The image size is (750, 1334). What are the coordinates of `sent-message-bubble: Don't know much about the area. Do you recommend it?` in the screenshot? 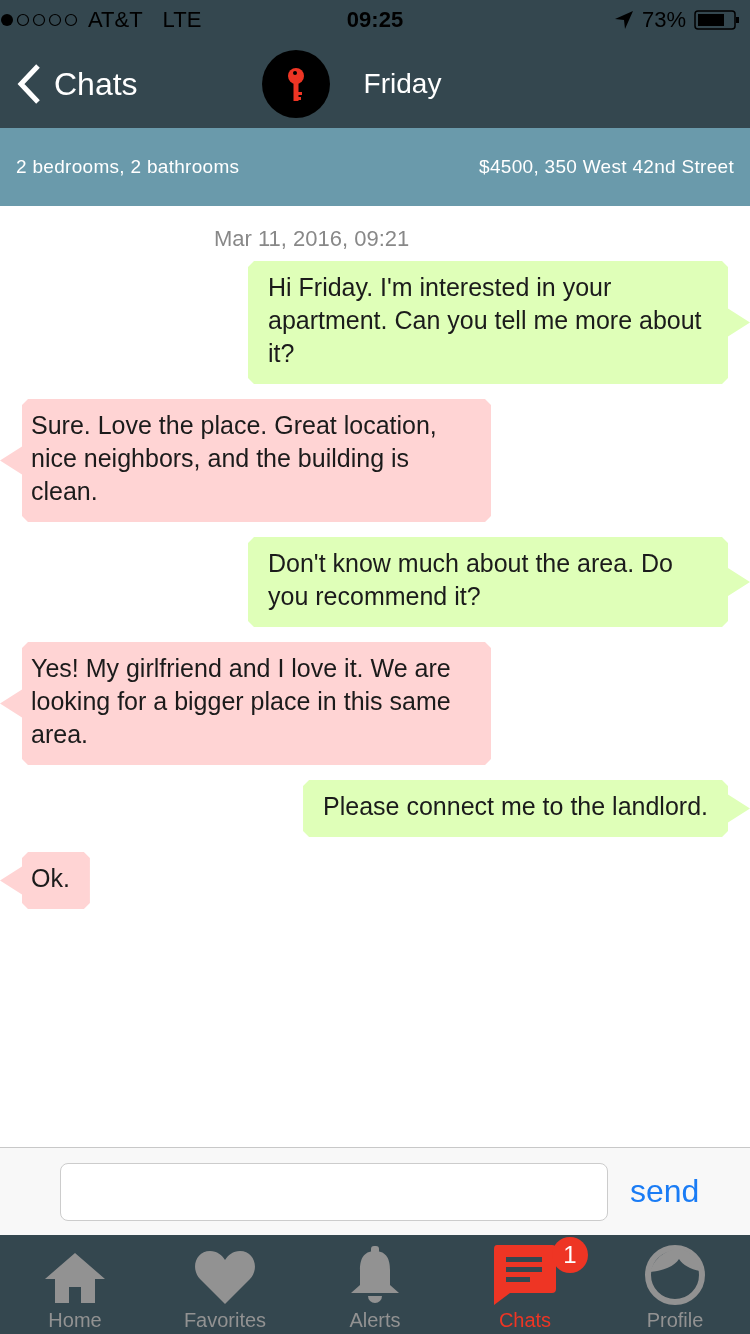 It's located at (499, 582).